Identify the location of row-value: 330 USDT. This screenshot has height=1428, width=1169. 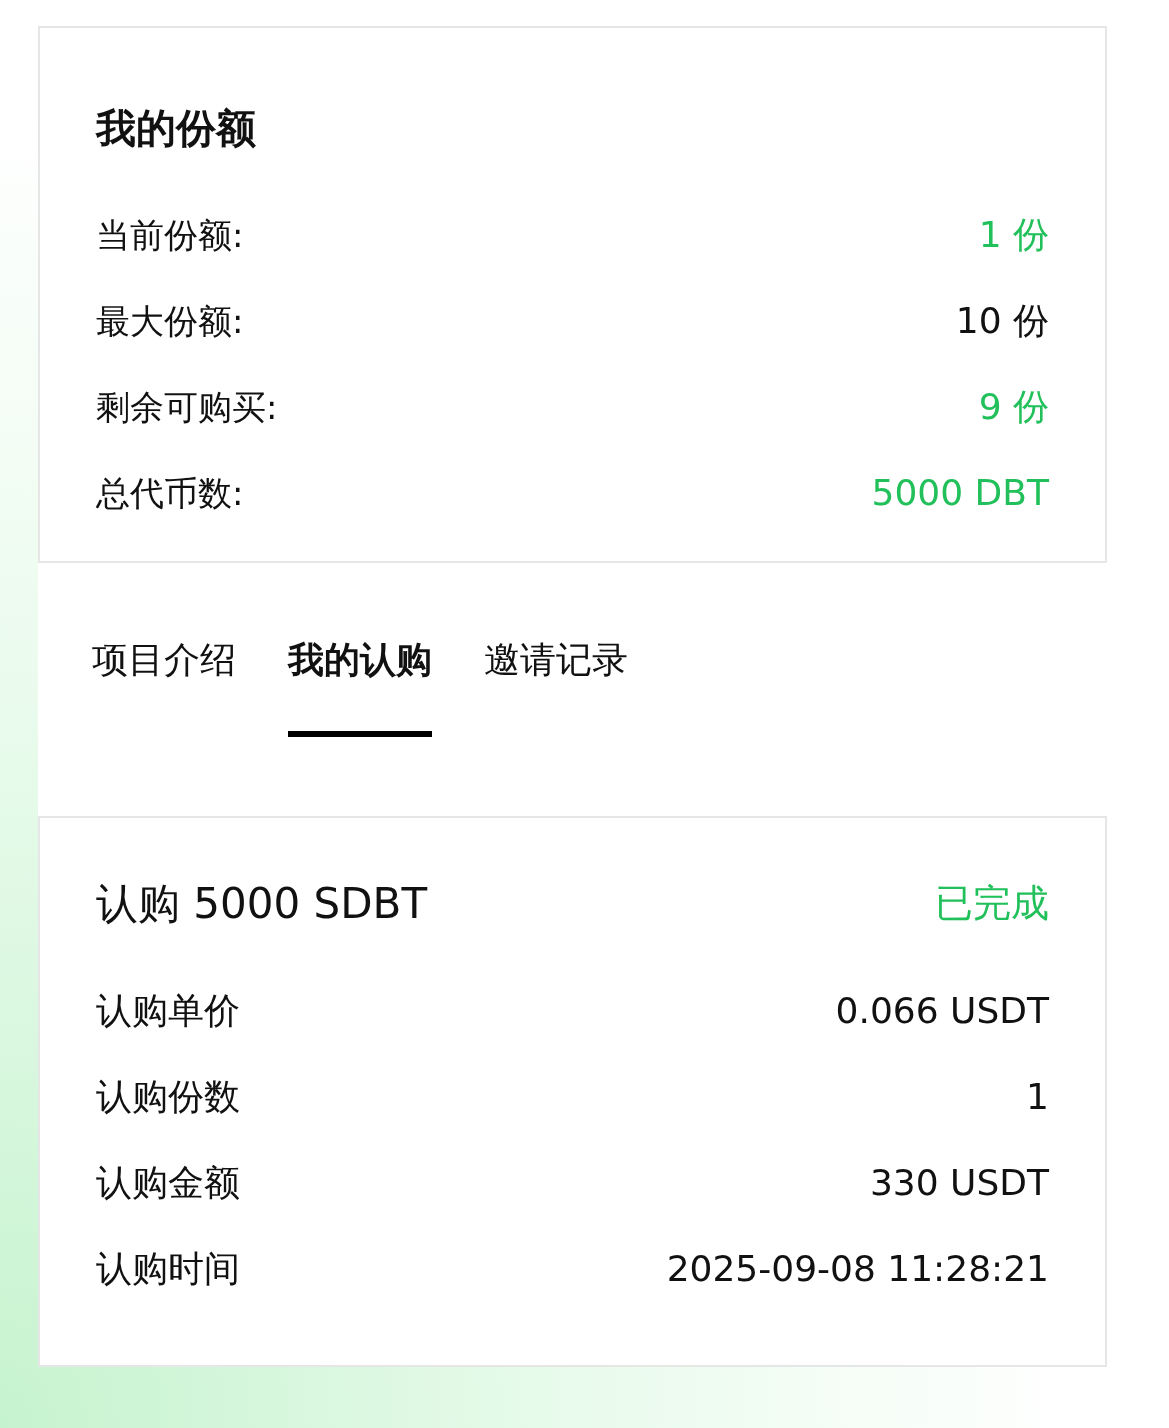
(959, 1183).